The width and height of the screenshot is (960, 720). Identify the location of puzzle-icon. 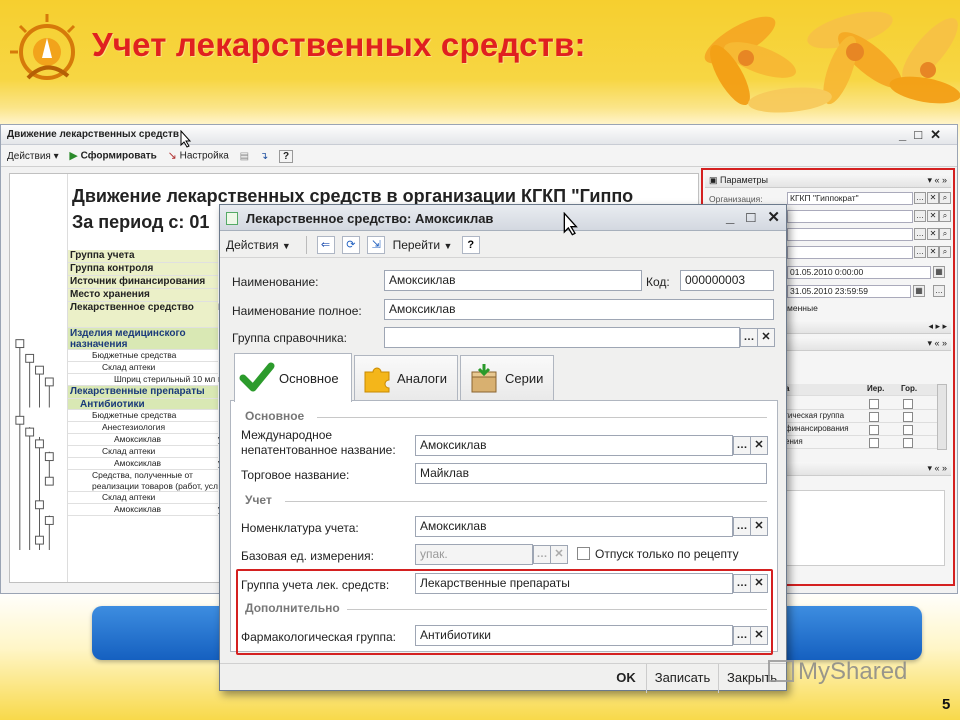
(377, 380).